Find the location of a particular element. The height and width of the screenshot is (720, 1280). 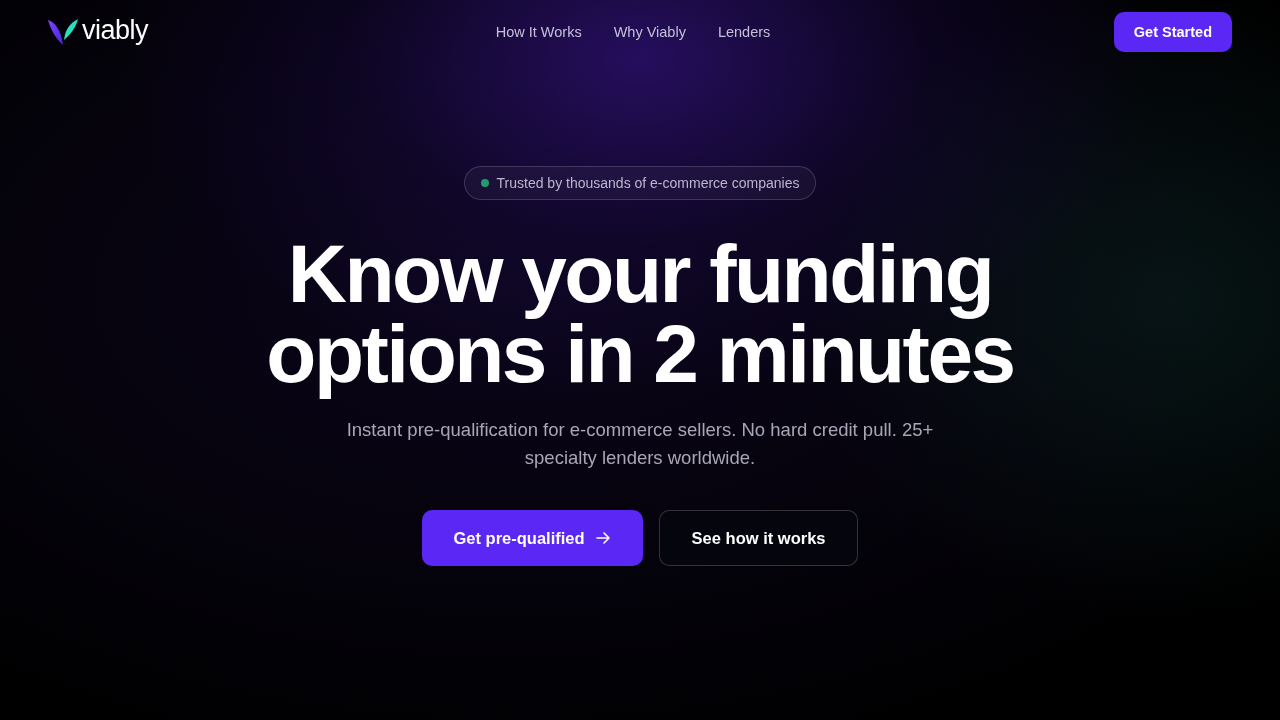

get-pre-qualified-button: Get pre-qualified is located at coordinates (532, 538).